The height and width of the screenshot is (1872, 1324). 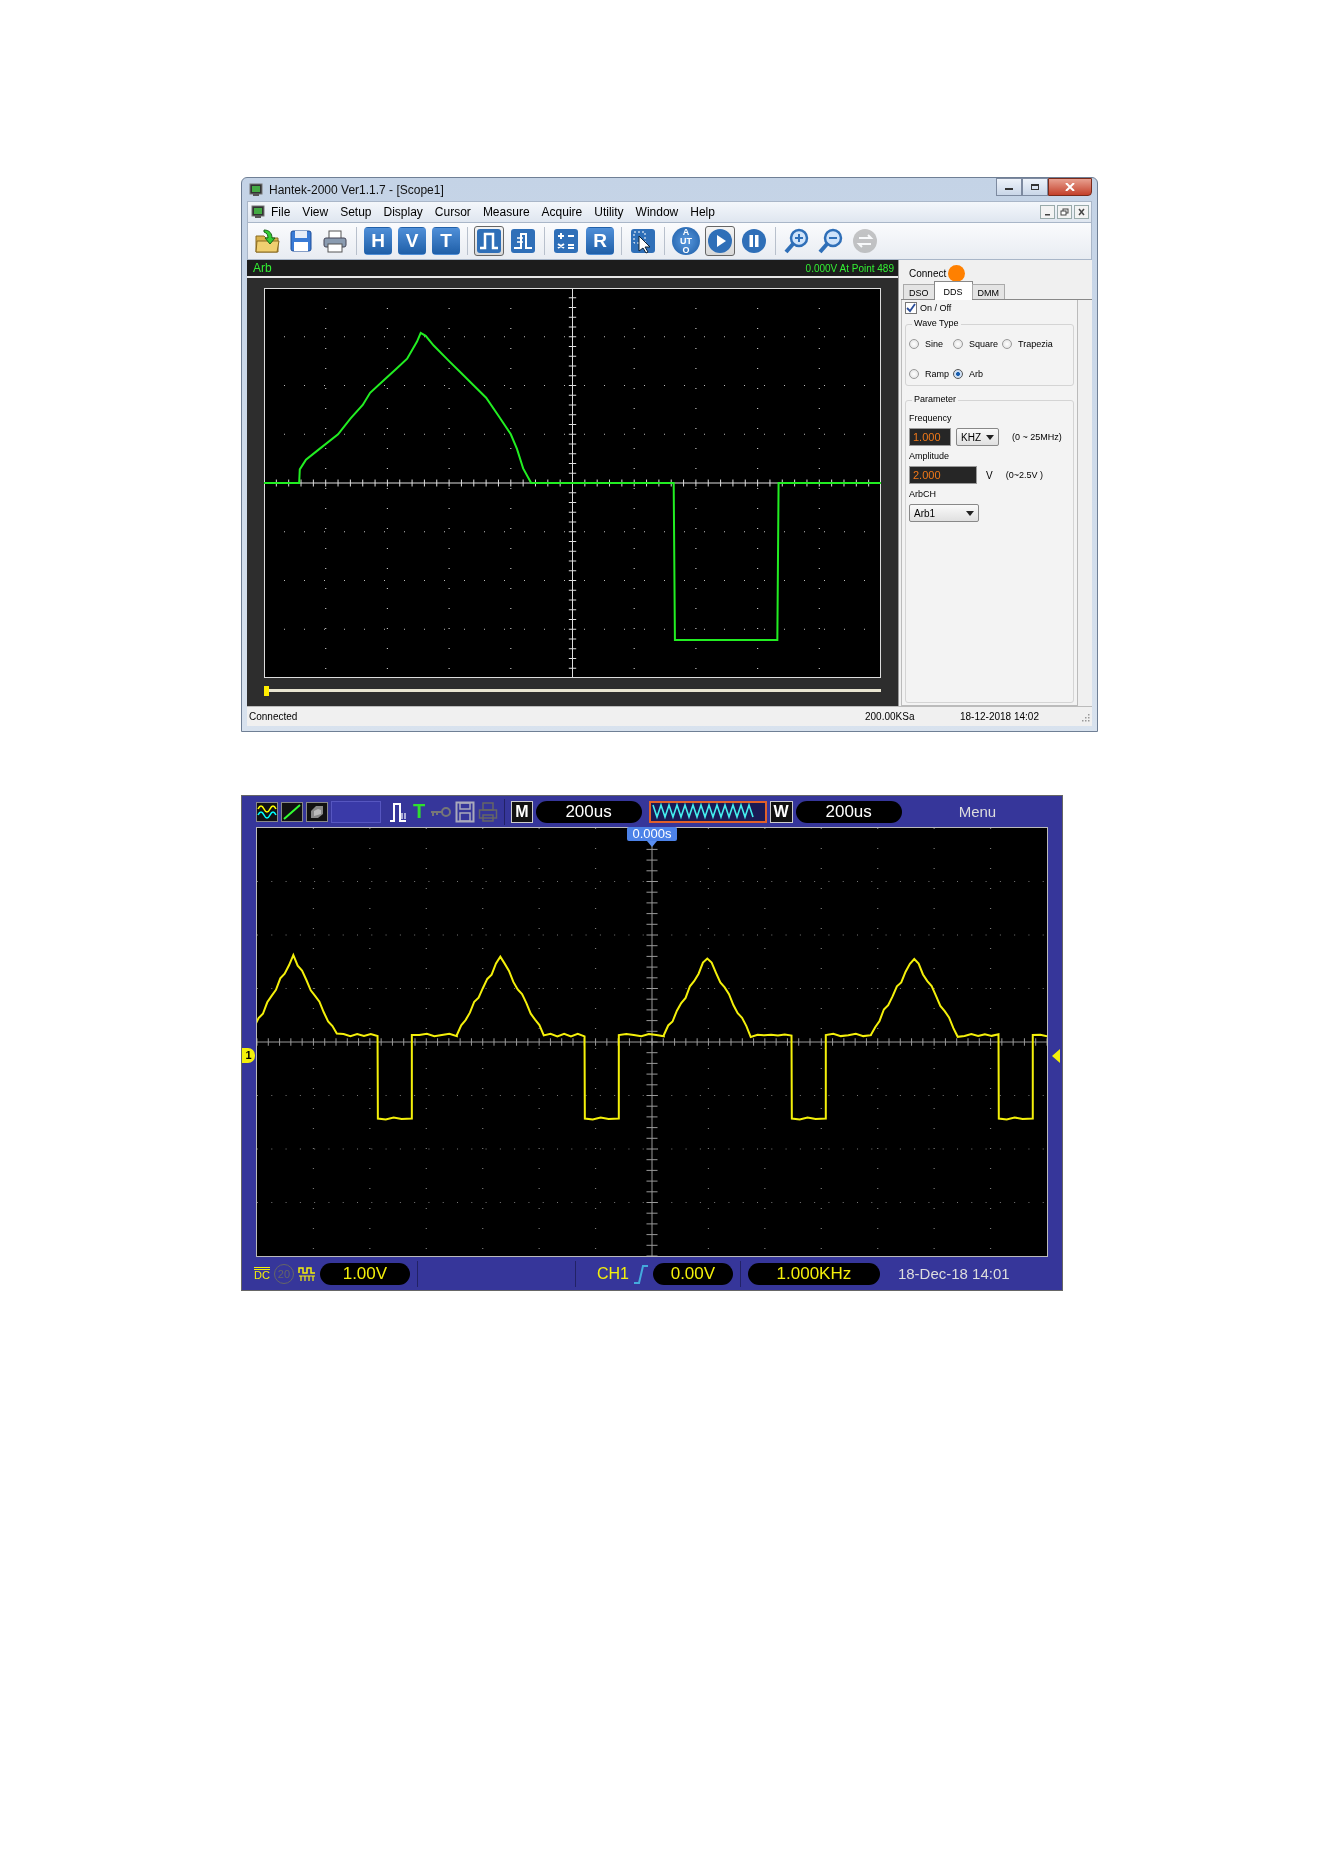 I want to click on toolbar-button: T, so click(x=446, y=241).